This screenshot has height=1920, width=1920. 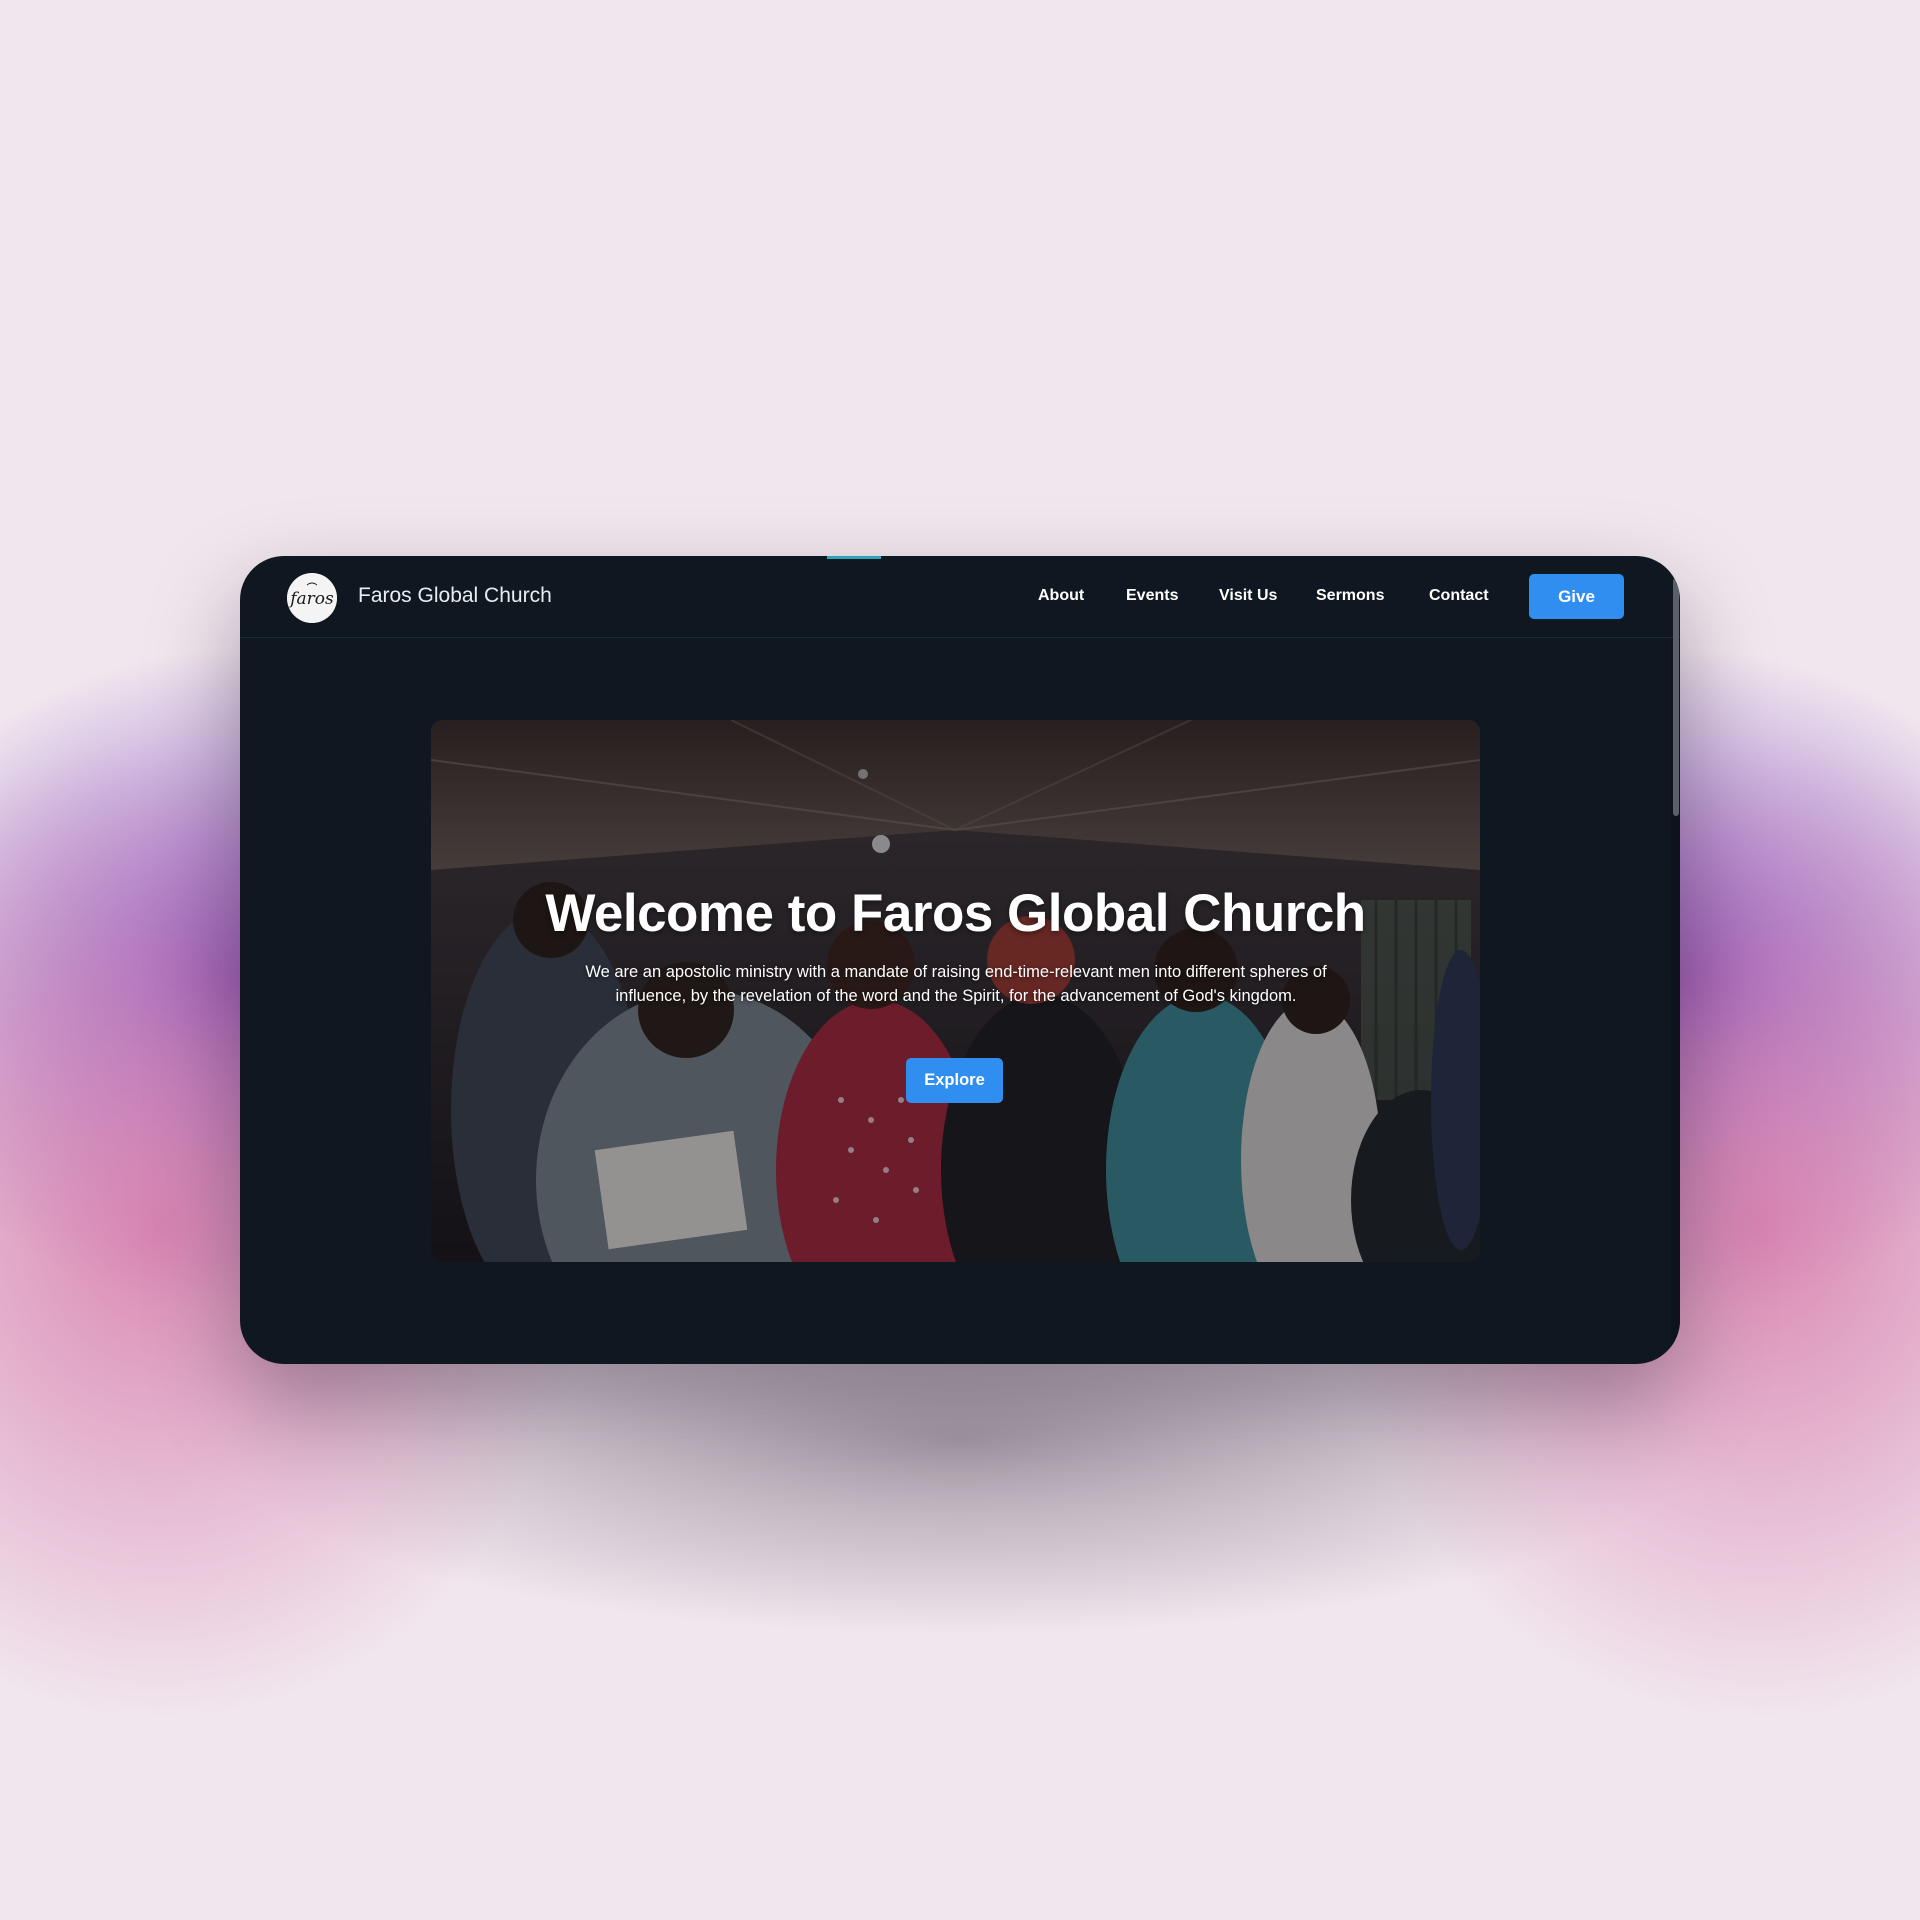 What do you see at coordinates (1350, 596) in the screenshot?
I see `nav-link-sermons: Sermons` at bounding box center [1350, 596].